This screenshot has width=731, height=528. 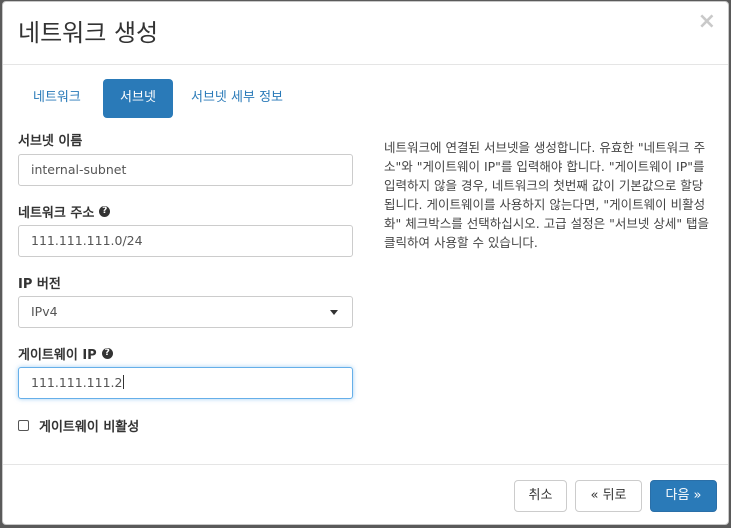 I want to click on back-button: « 뒤로, so click(x=608, y=496).